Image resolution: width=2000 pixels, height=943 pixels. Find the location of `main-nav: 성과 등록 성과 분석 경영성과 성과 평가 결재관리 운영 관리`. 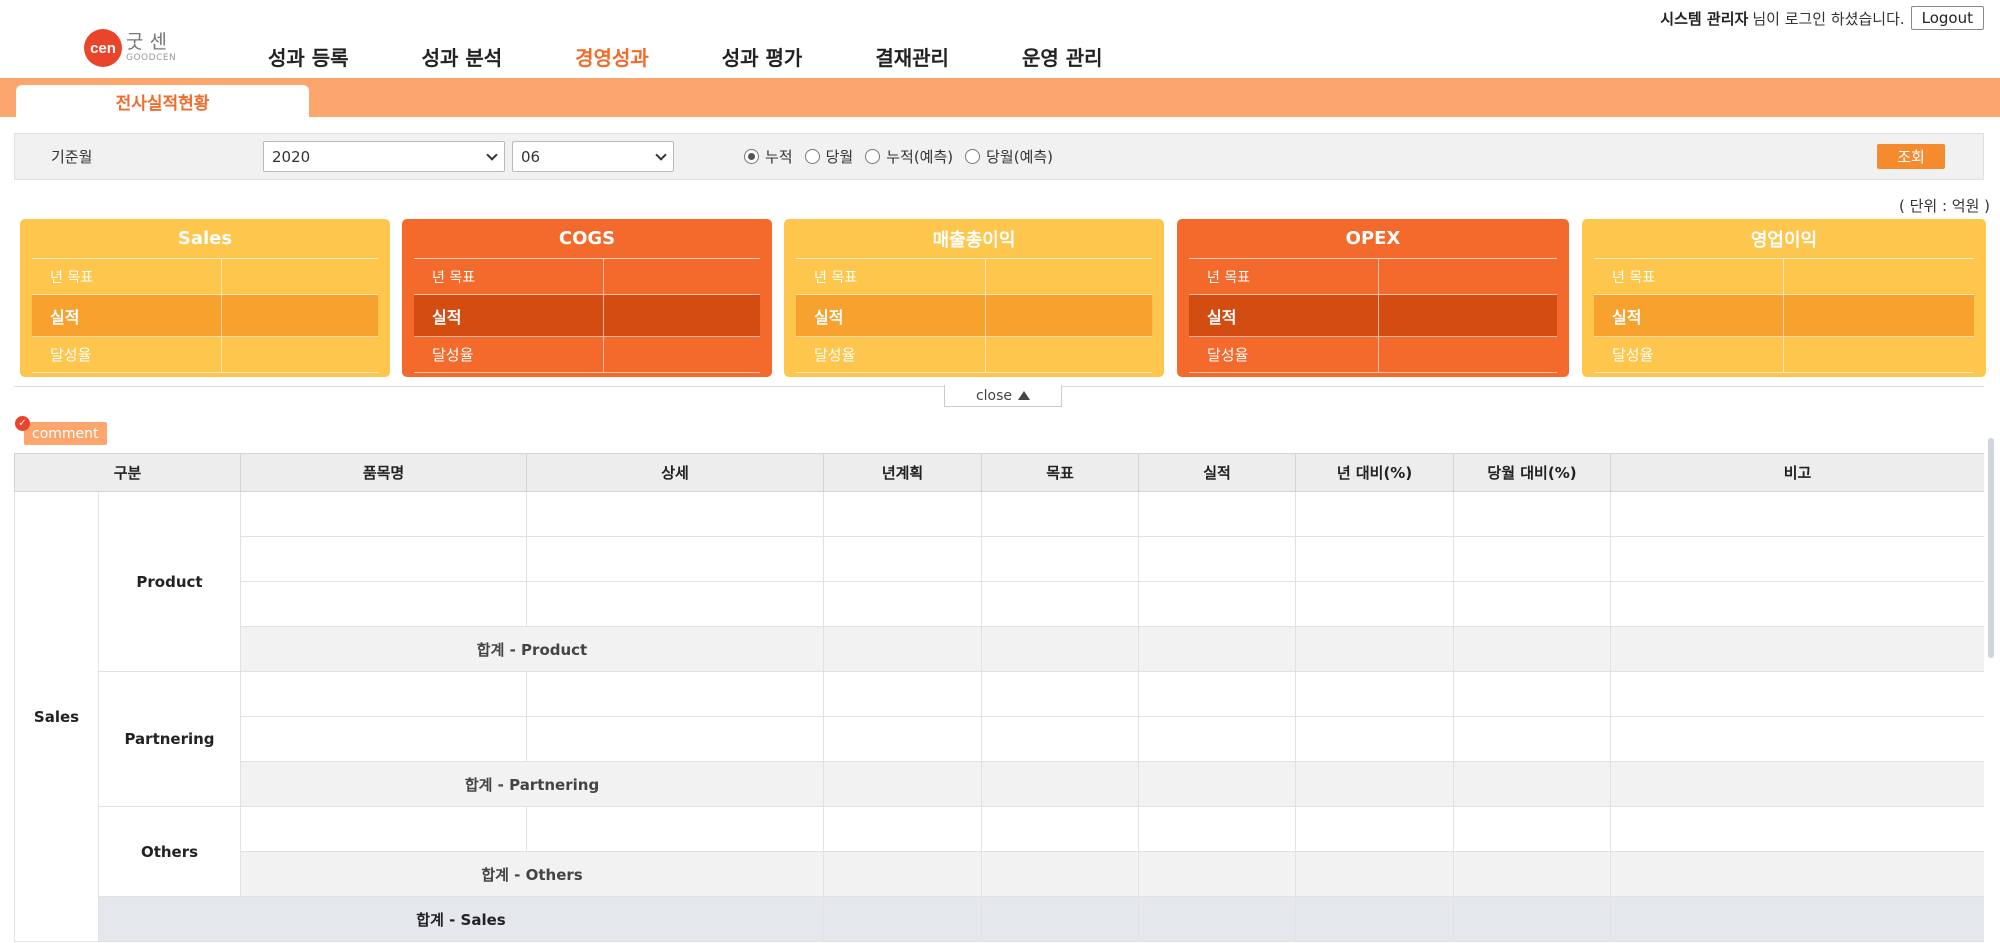

main-nav: 성과 등록 성과 분석 경영성과 성과 평가 결재관리 운영 관리 is located at coordinates (722, 64).